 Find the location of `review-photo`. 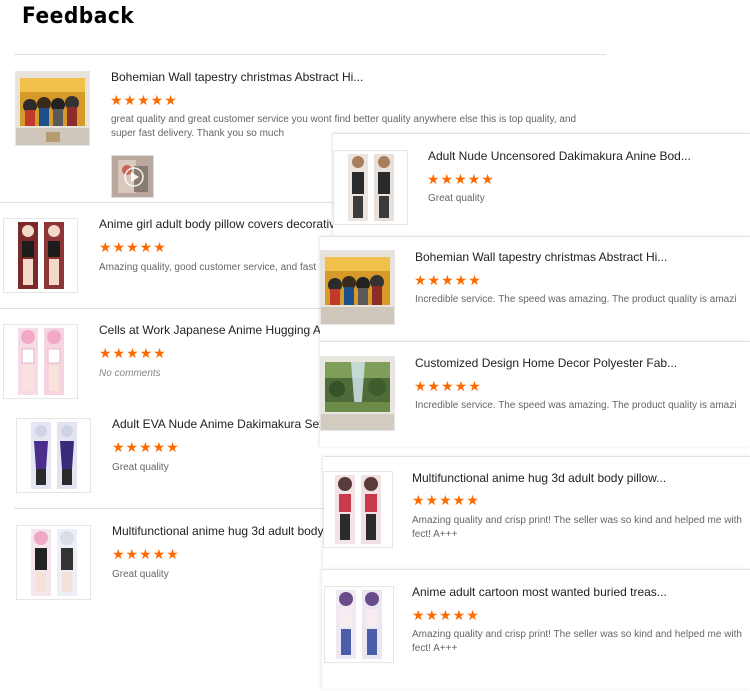

review-photo is located at coordinates (132, 176).